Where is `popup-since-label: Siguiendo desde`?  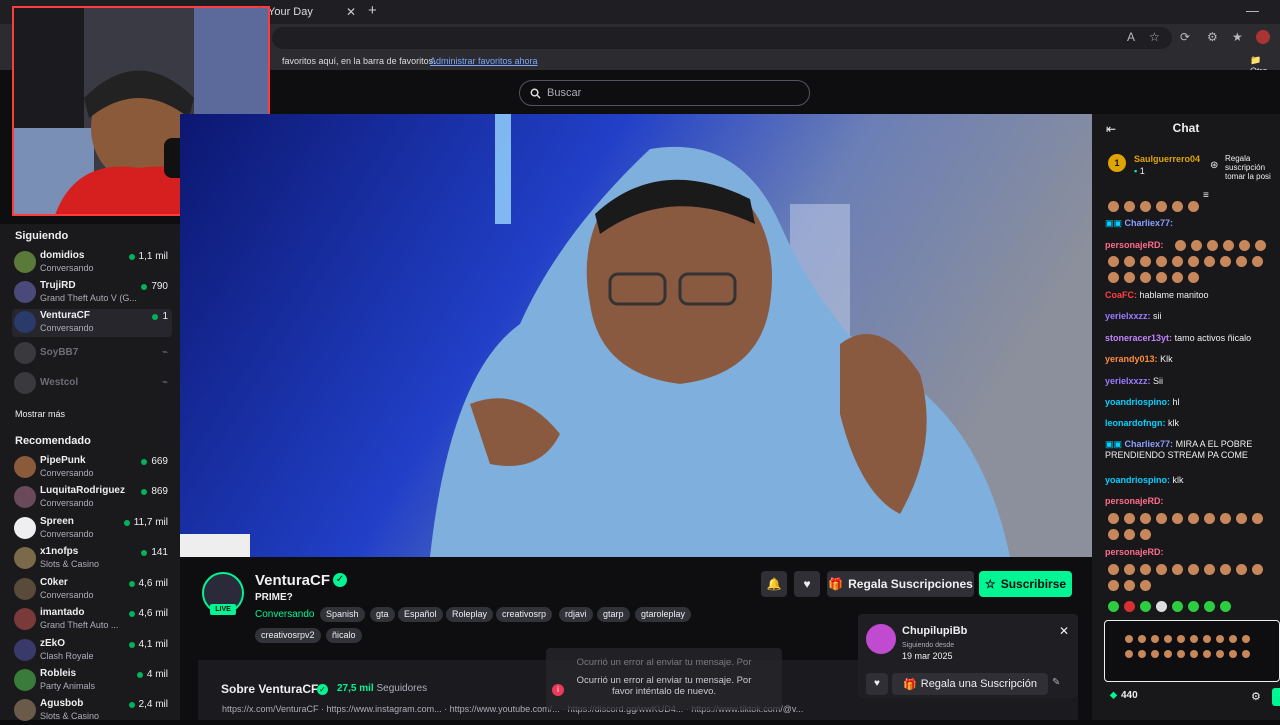
popup-since-label: Siguiendo desde is located at coordinates (928, 645).